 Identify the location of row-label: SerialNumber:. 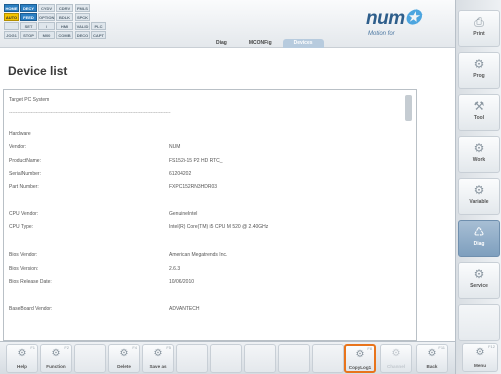
(25, 174).